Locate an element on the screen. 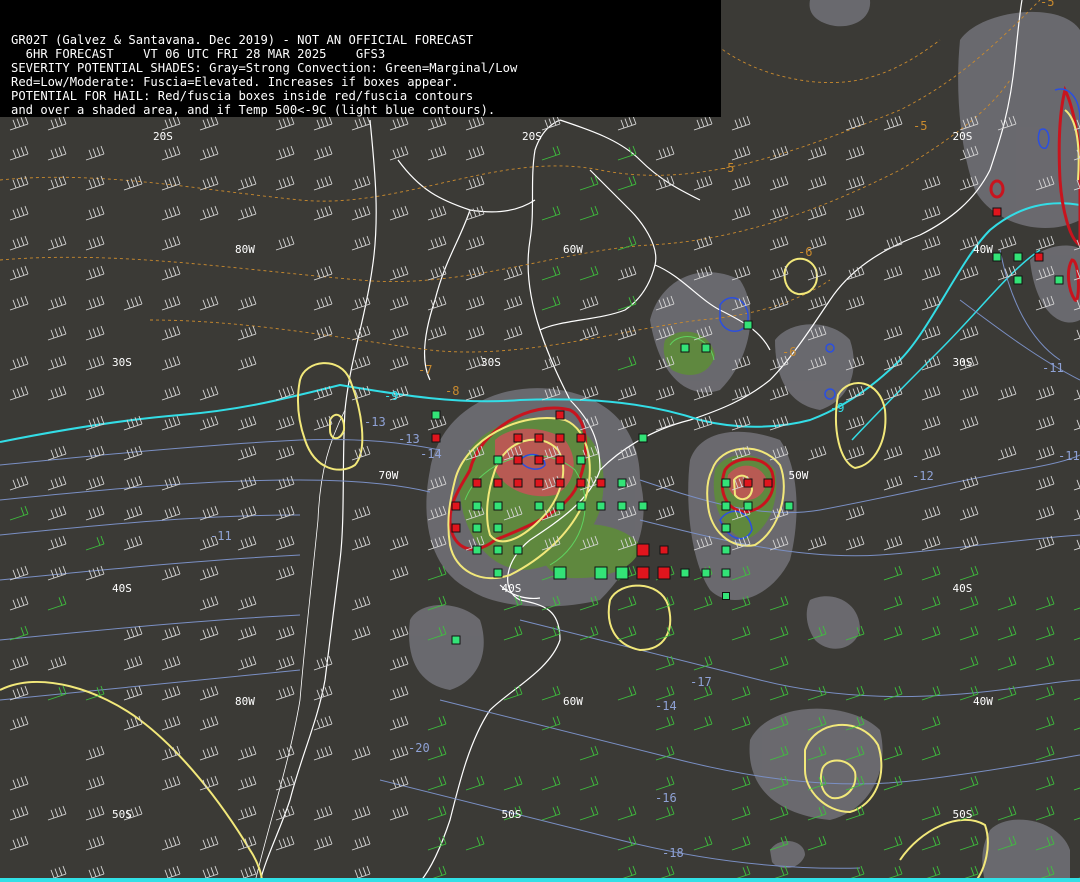 Image resolution: width=1080 pixels, height=882 pixels. blue-label-1: -13 is located at coordinates (409, 439).